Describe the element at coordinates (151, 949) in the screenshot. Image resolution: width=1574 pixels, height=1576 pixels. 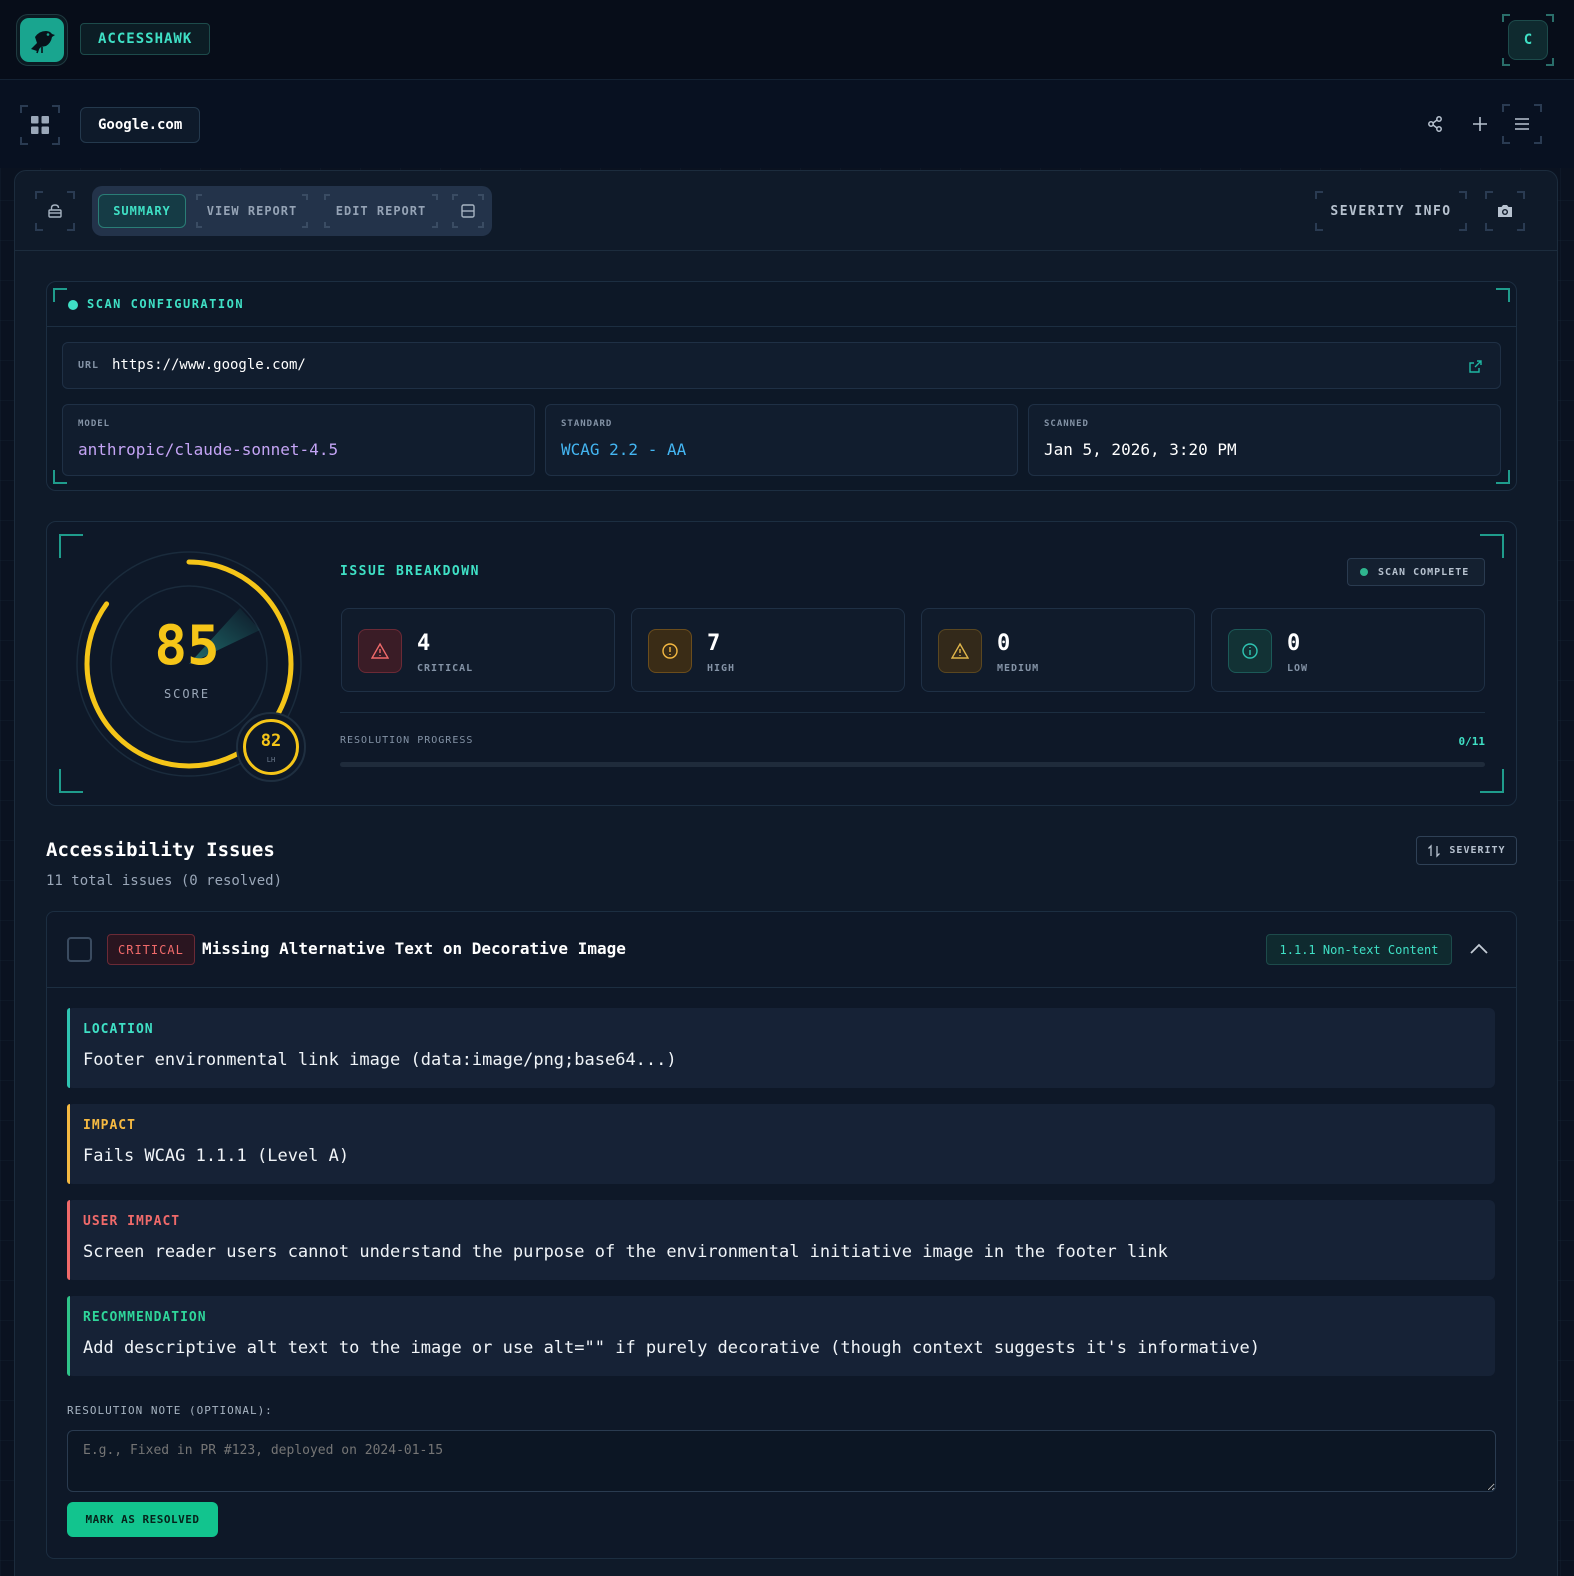
I see `severity-badge: CRITICAL` at that location.